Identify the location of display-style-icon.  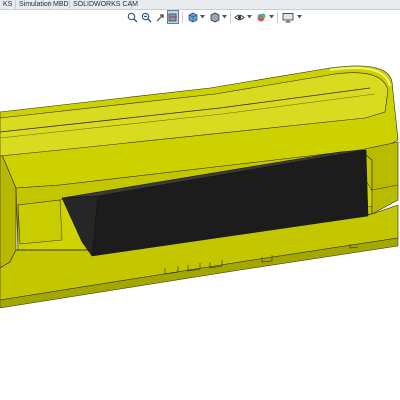
(214, 17).